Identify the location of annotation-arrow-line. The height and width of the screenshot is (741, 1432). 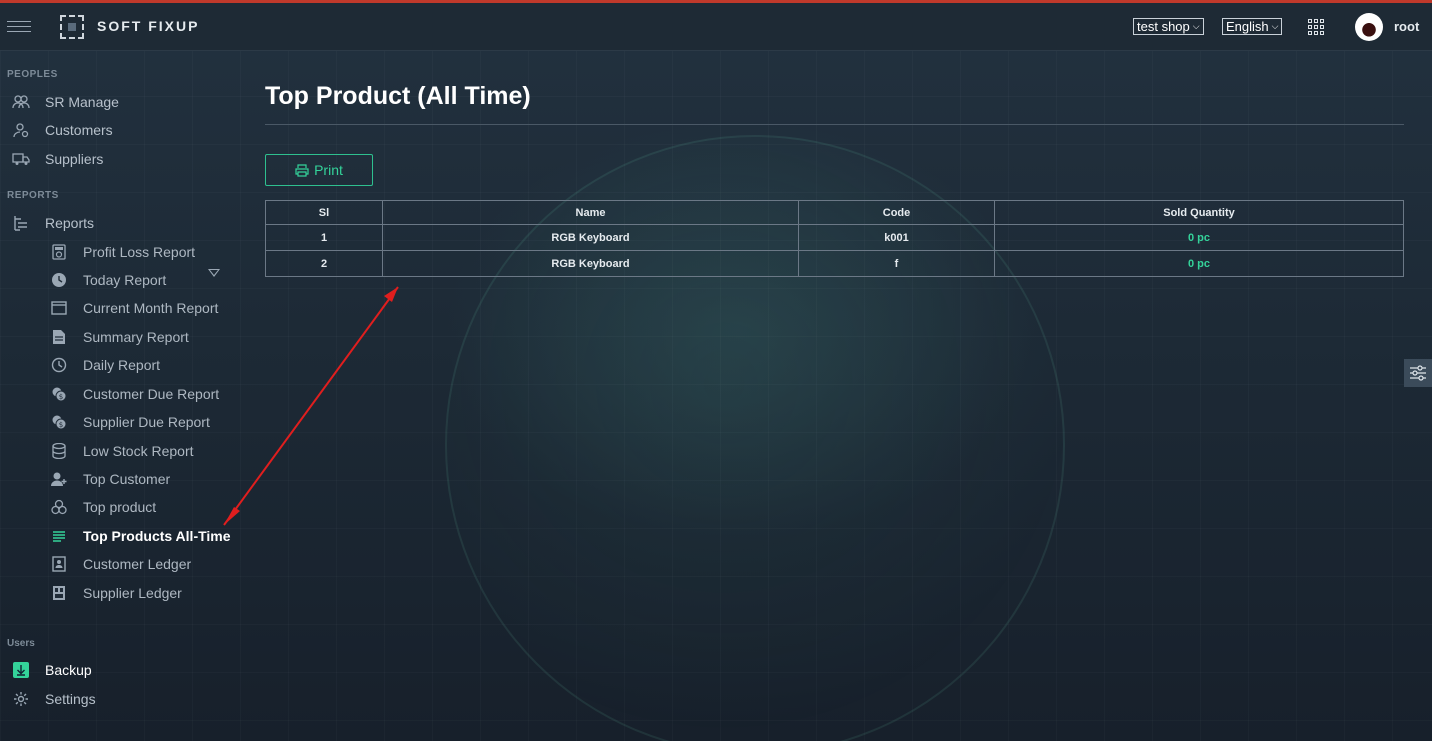
(311, 406).